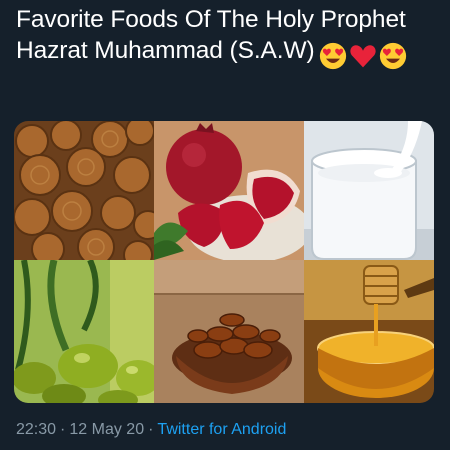 The height and width of the screenshot is (450, 450). Describe the element at coordinates (107, 429) in the screenshot. I see `tweet-date: 12 May 20` at that location.